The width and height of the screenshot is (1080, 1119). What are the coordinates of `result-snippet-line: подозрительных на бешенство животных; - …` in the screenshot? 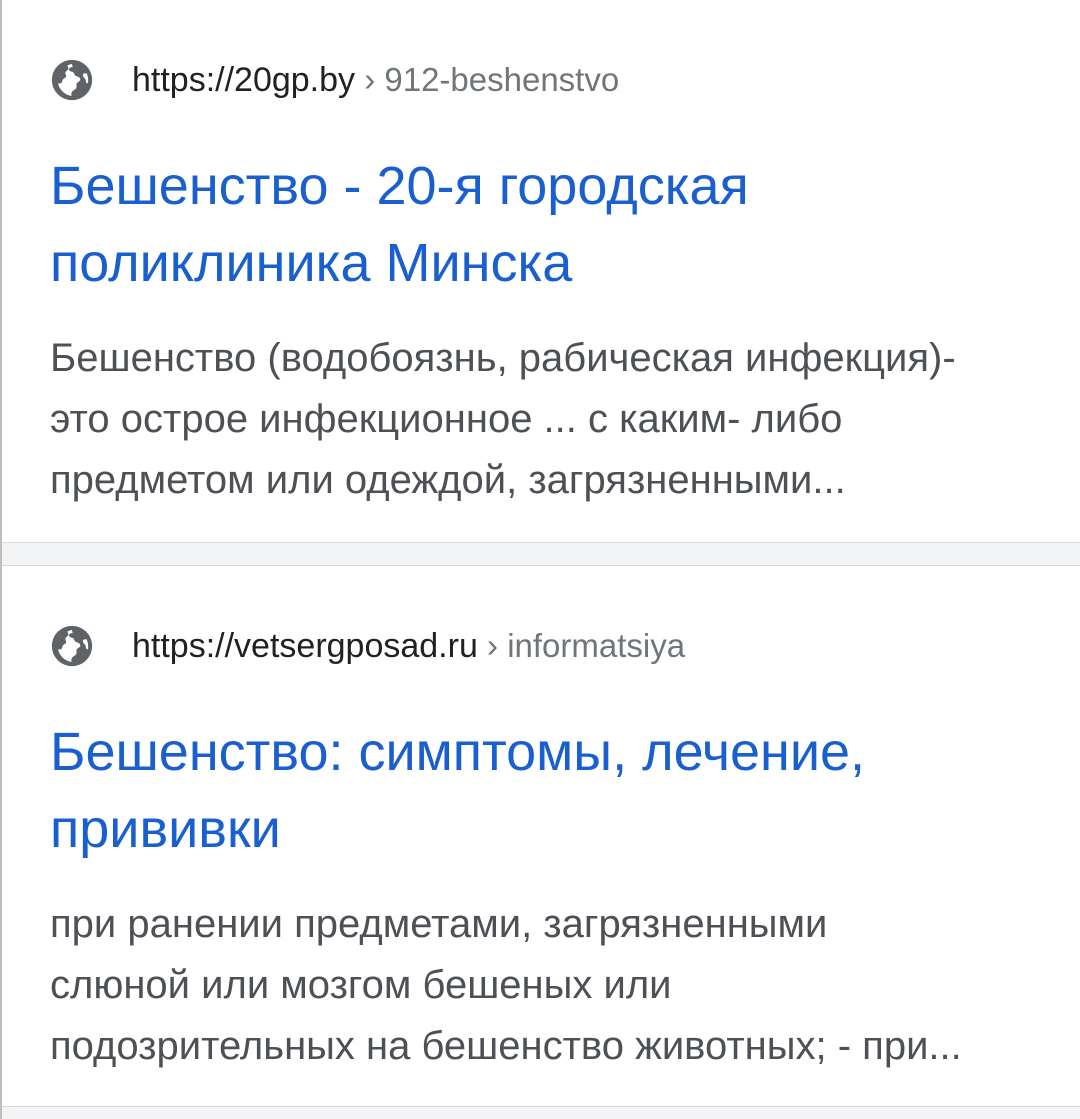 It's located at (506, 1046).